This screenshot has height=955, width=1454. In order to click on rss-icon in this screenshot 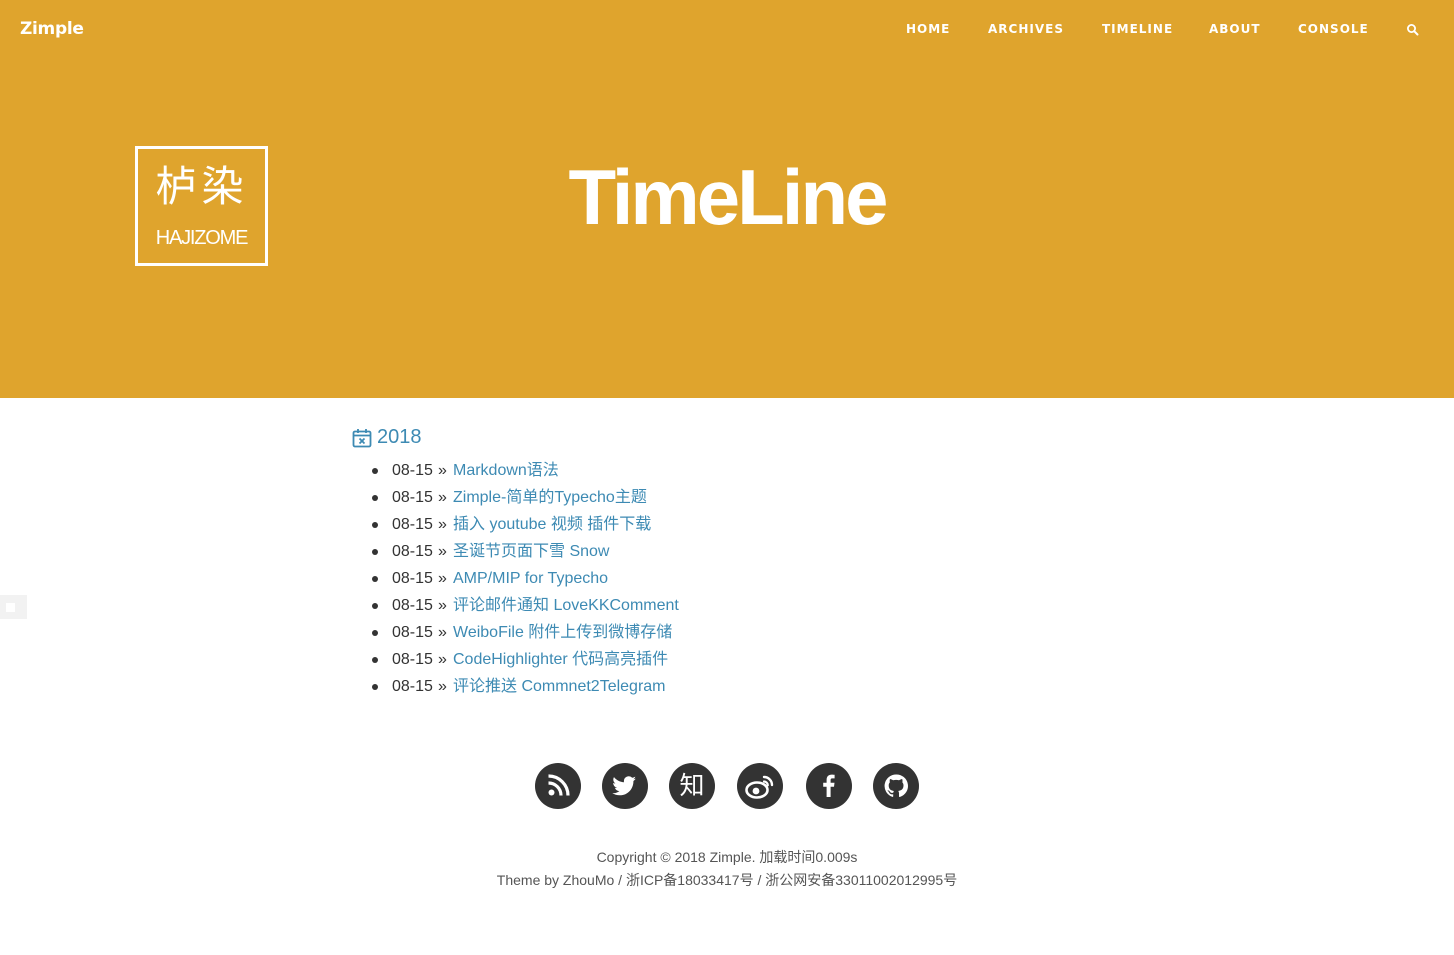, I will do `click(558, 786)`.